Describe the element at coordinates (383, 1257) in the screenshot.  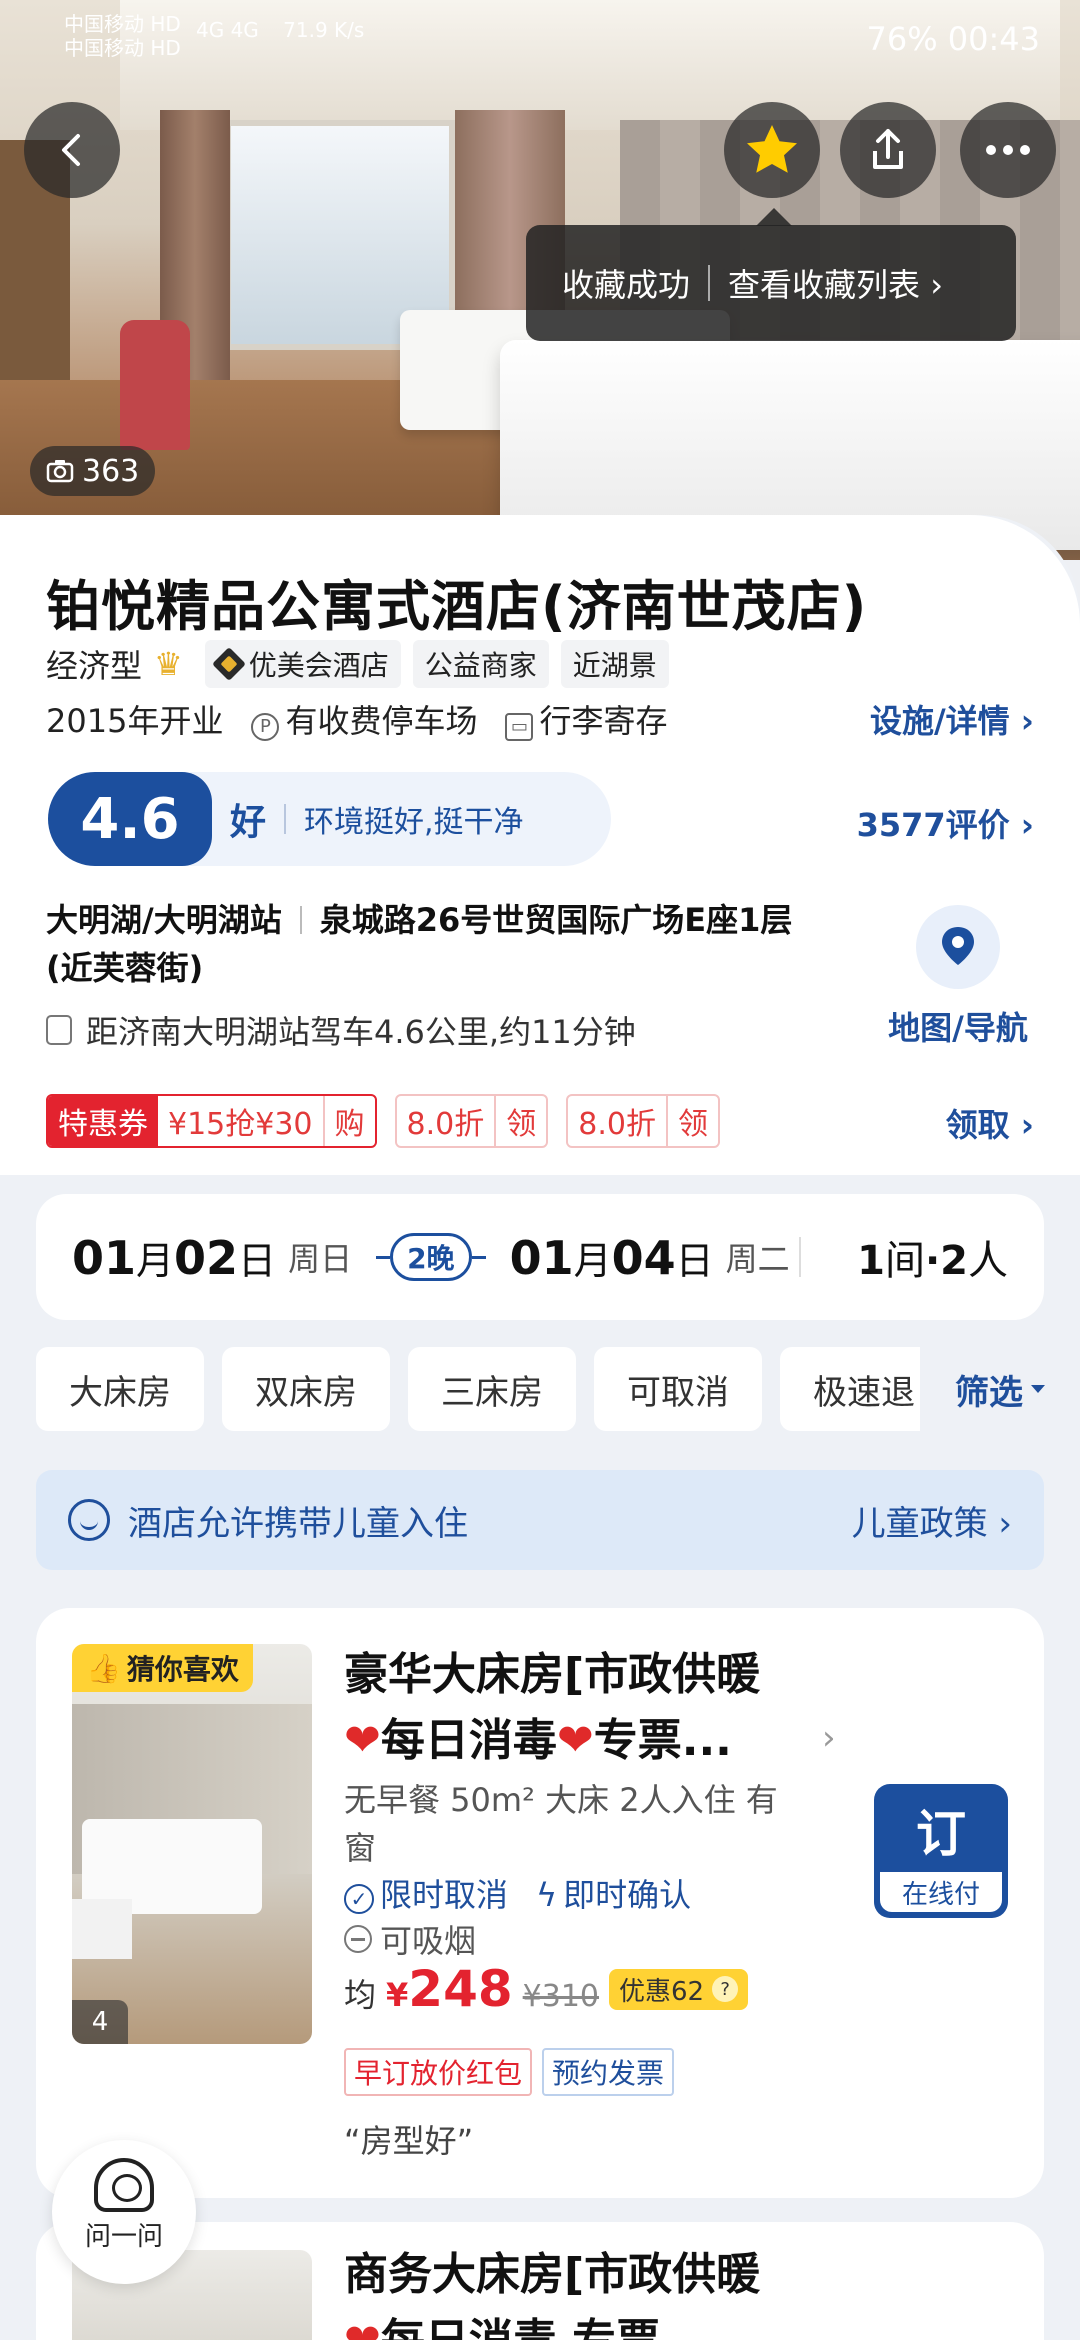
I see `nights-line` at that location.